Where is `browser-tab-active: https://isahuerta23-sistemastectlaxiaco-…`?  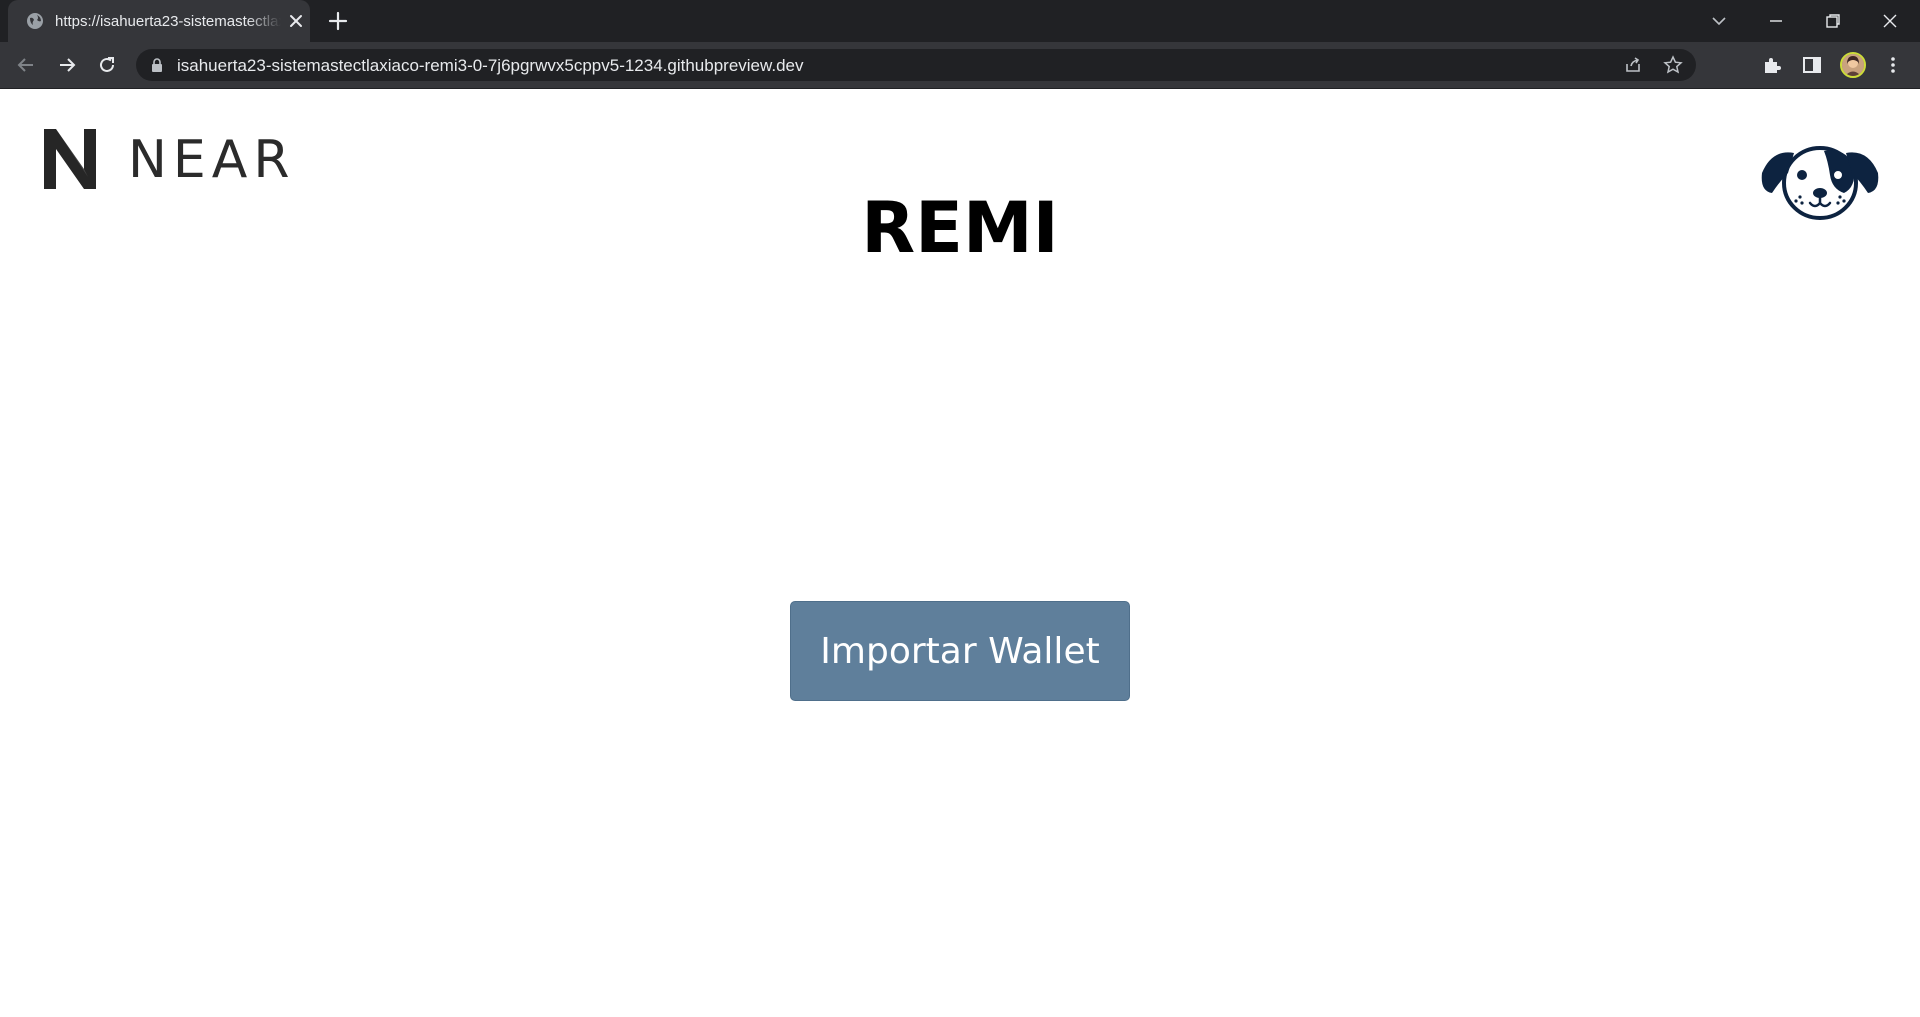 browser-tab-active: https://isahuerta23-sistemastectlaxiaco-… is located at coordinates (159, 21).